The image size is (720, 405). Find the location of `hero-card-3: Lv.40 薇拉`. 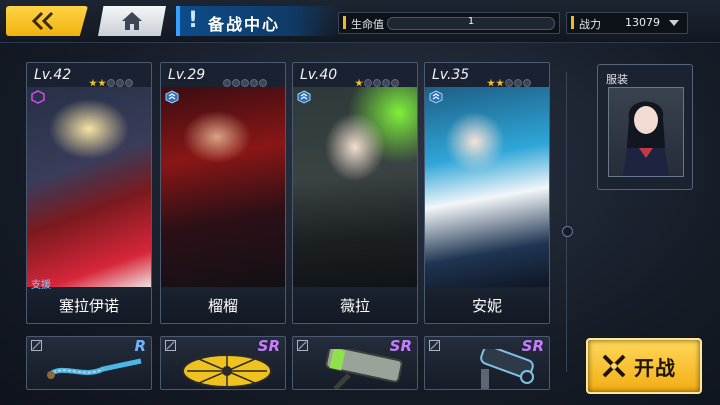

hero-card-3: Lv.40 薇拉 is located at coordinates (355, 193).